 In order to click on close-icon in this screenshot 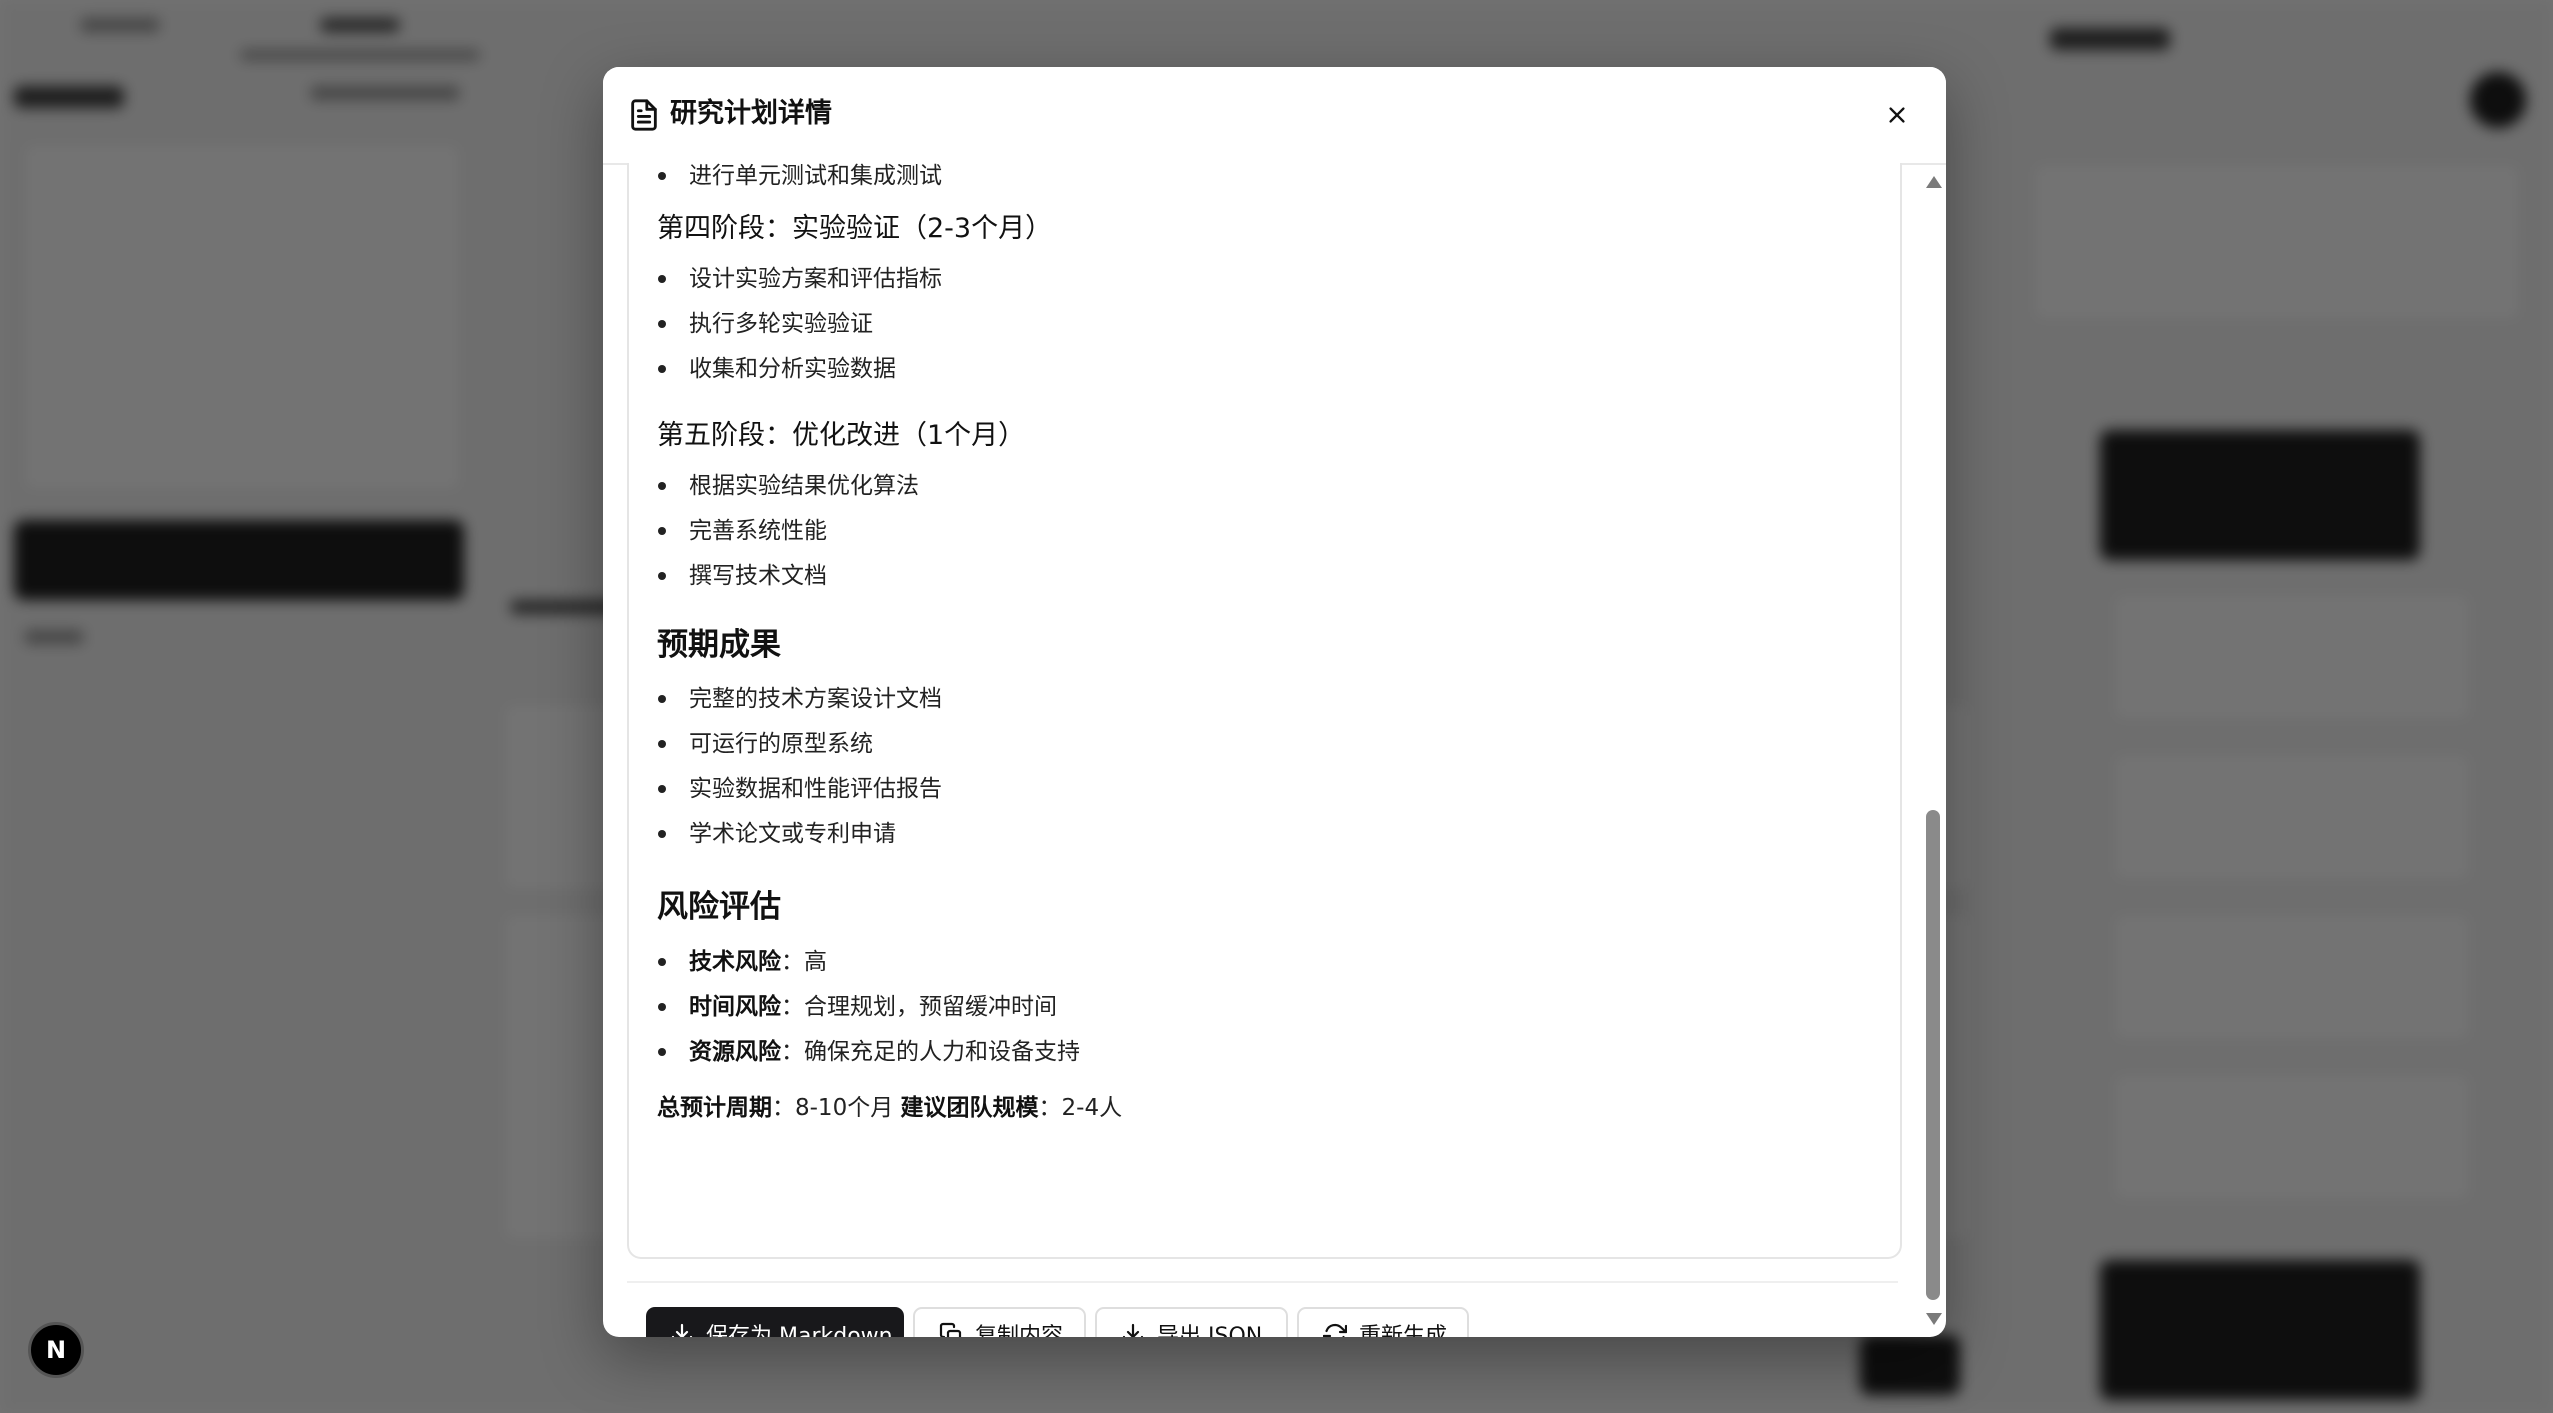, I will do `click(1897, 115)`.